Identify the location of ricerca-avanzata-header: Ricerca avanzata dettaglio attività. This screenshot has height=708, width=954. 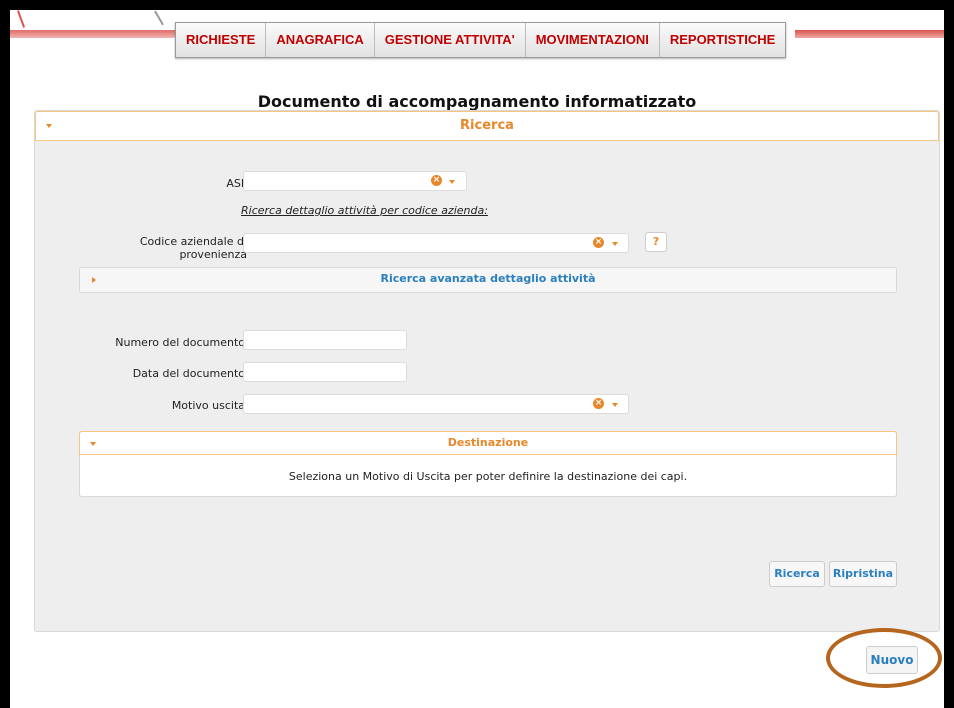
(488, 279).